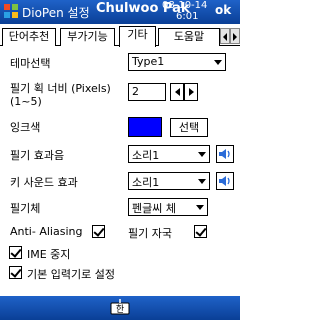 Image resolution: width=320 pixels, height=320 pixels. What do you see at coordinates (11, 11) in the screenshot?
I see `windows-start-icon` at bounding box center [11, 11].